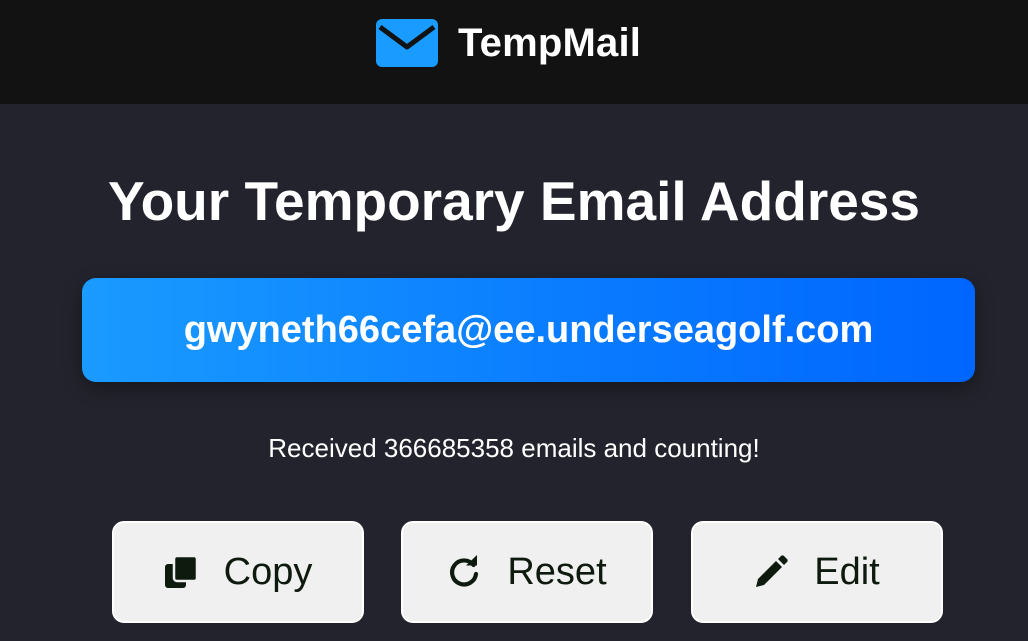 The image size is (1028, 641). I want to click on emails-received-counter: Received 366685358 emails and counting!, so click(514, 448).